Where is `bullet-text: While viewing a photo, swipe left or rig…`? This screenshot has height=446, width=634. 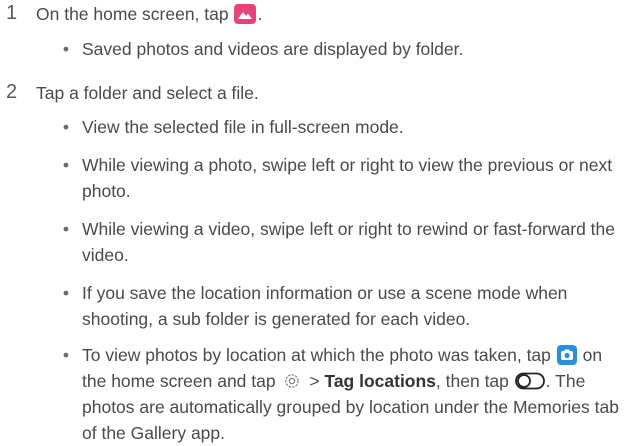
bullet-text: While viewing a photo, swipe left or rig… is located at coordinates (347, 178).